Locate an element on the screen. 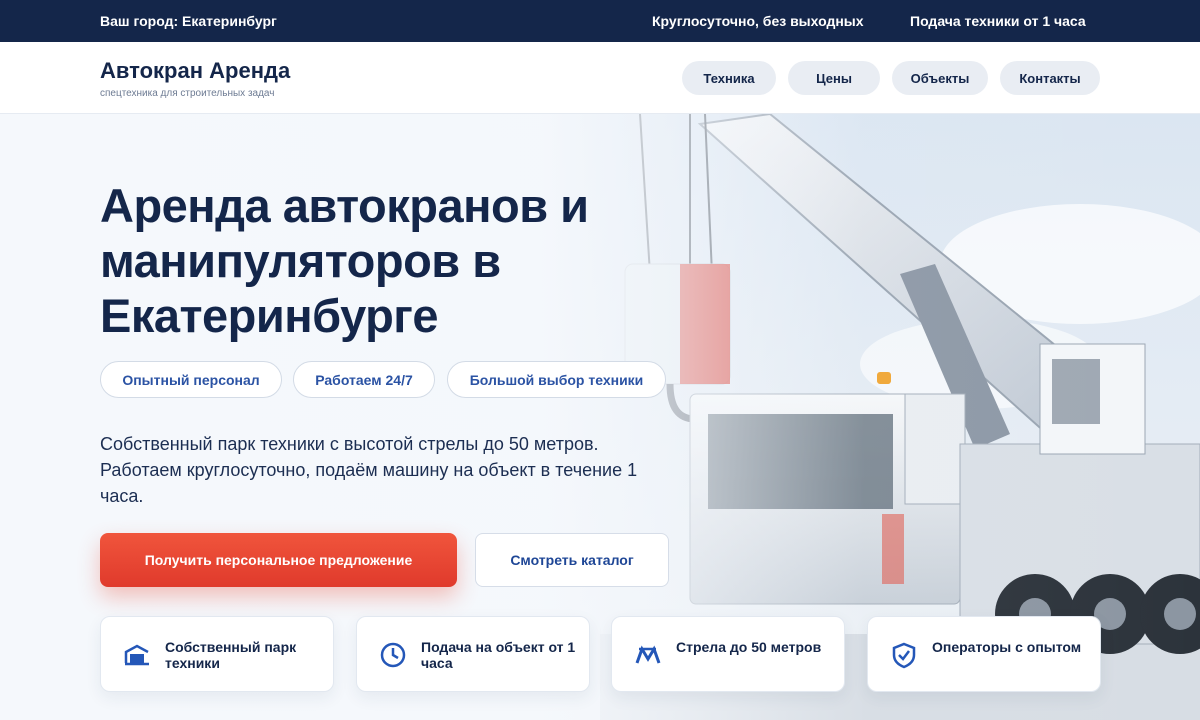 Image resolution: width=1200 pixels, height=720 pixels. nav-equipment: Техника is located at coordinates (729, 78).